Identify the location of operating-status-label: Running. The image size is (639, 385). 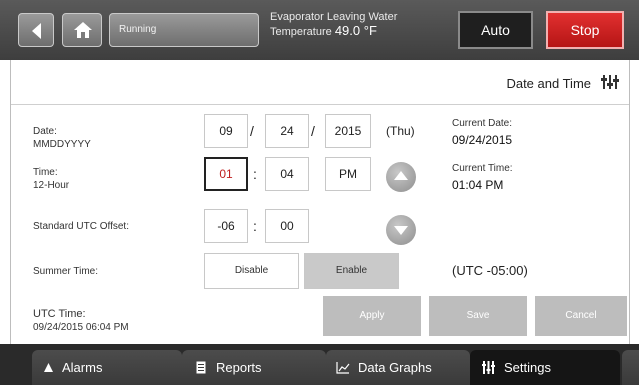
(138, 29).